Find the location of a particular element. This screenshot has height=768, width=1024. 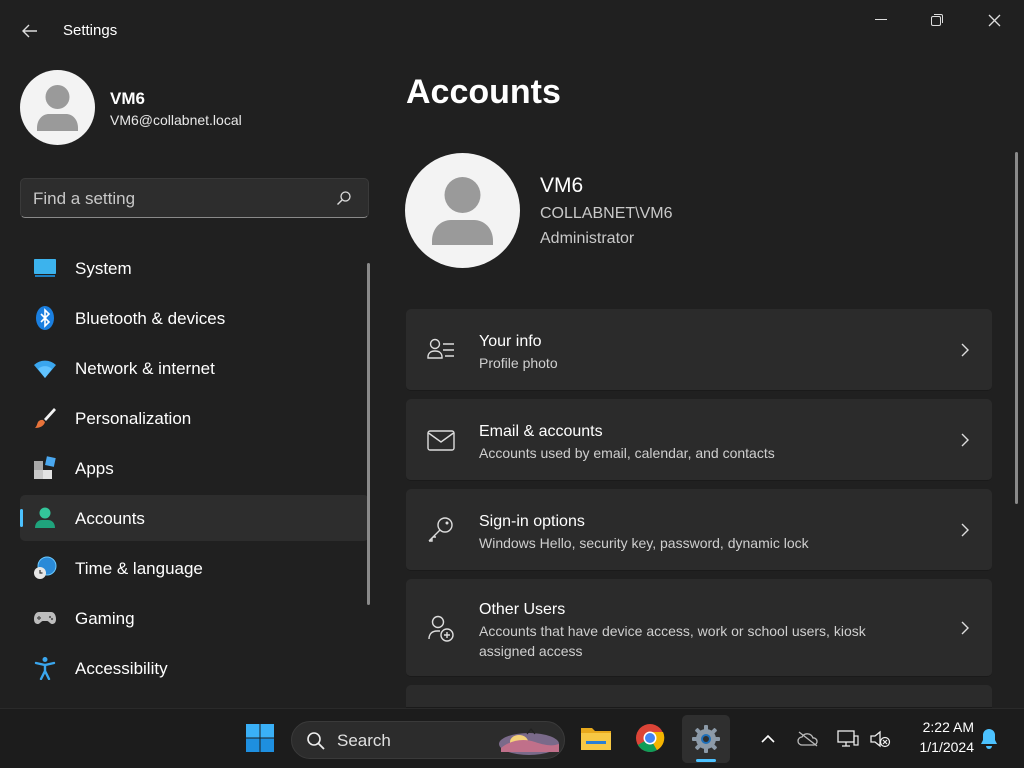

sidebar-item-label: Gaming is located at coordinates (105, 618).